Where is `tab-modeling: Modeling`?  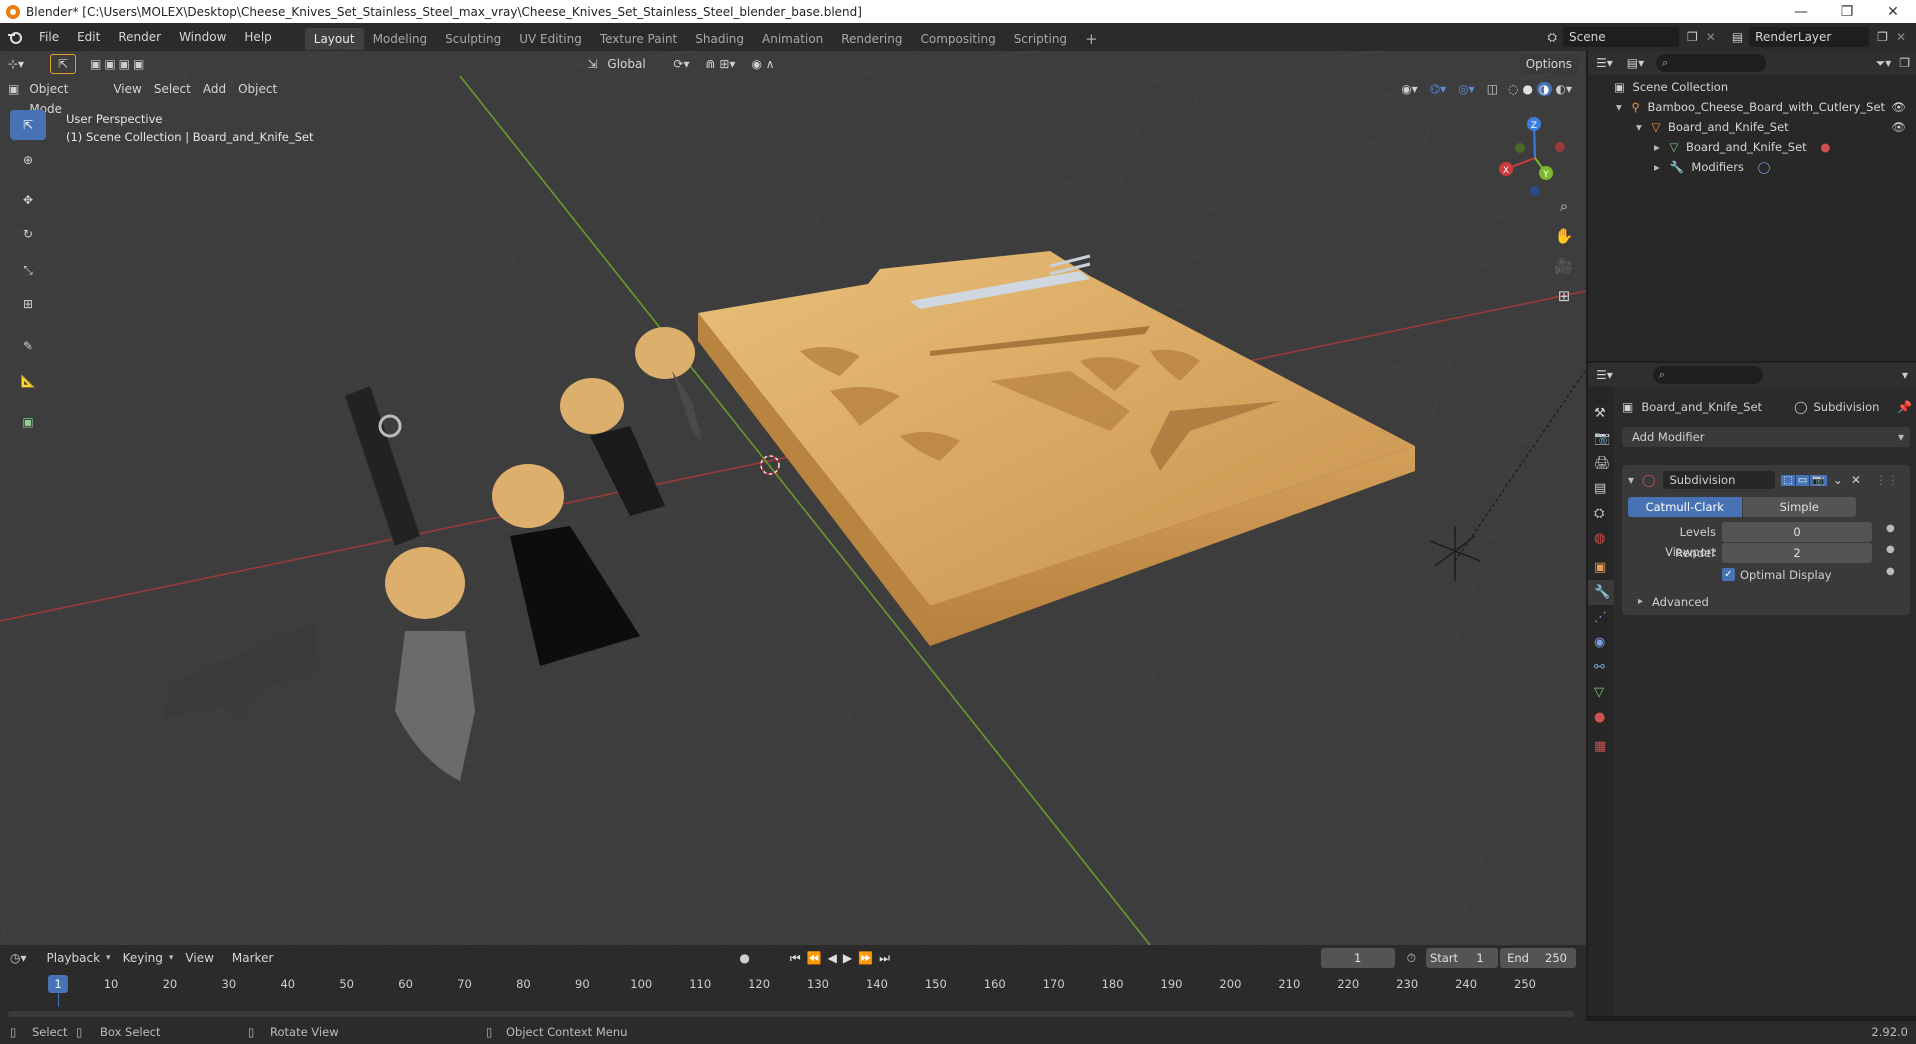 tab-modeling: Modeling is located at coordinates (400, 39).